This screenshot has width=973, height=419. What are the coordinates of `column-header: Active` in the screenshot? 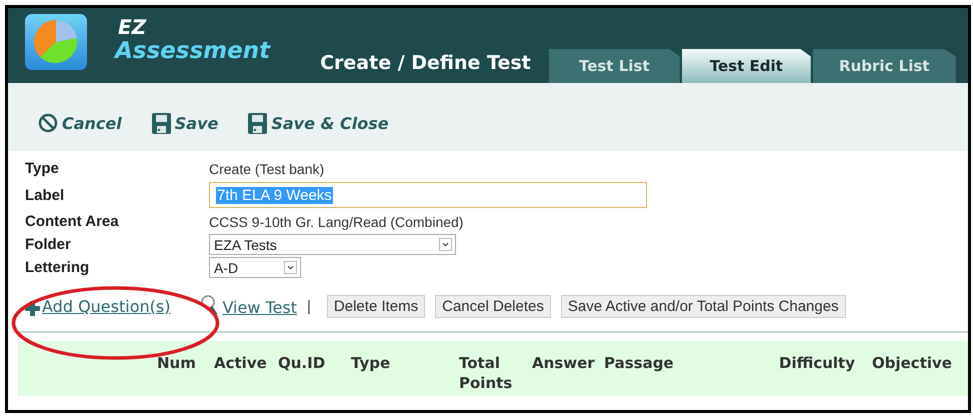 It's located at (241, 363).